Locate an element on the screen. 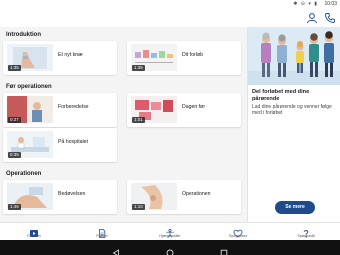  video-duration: 1:49 is located at coordinates (14, 207).